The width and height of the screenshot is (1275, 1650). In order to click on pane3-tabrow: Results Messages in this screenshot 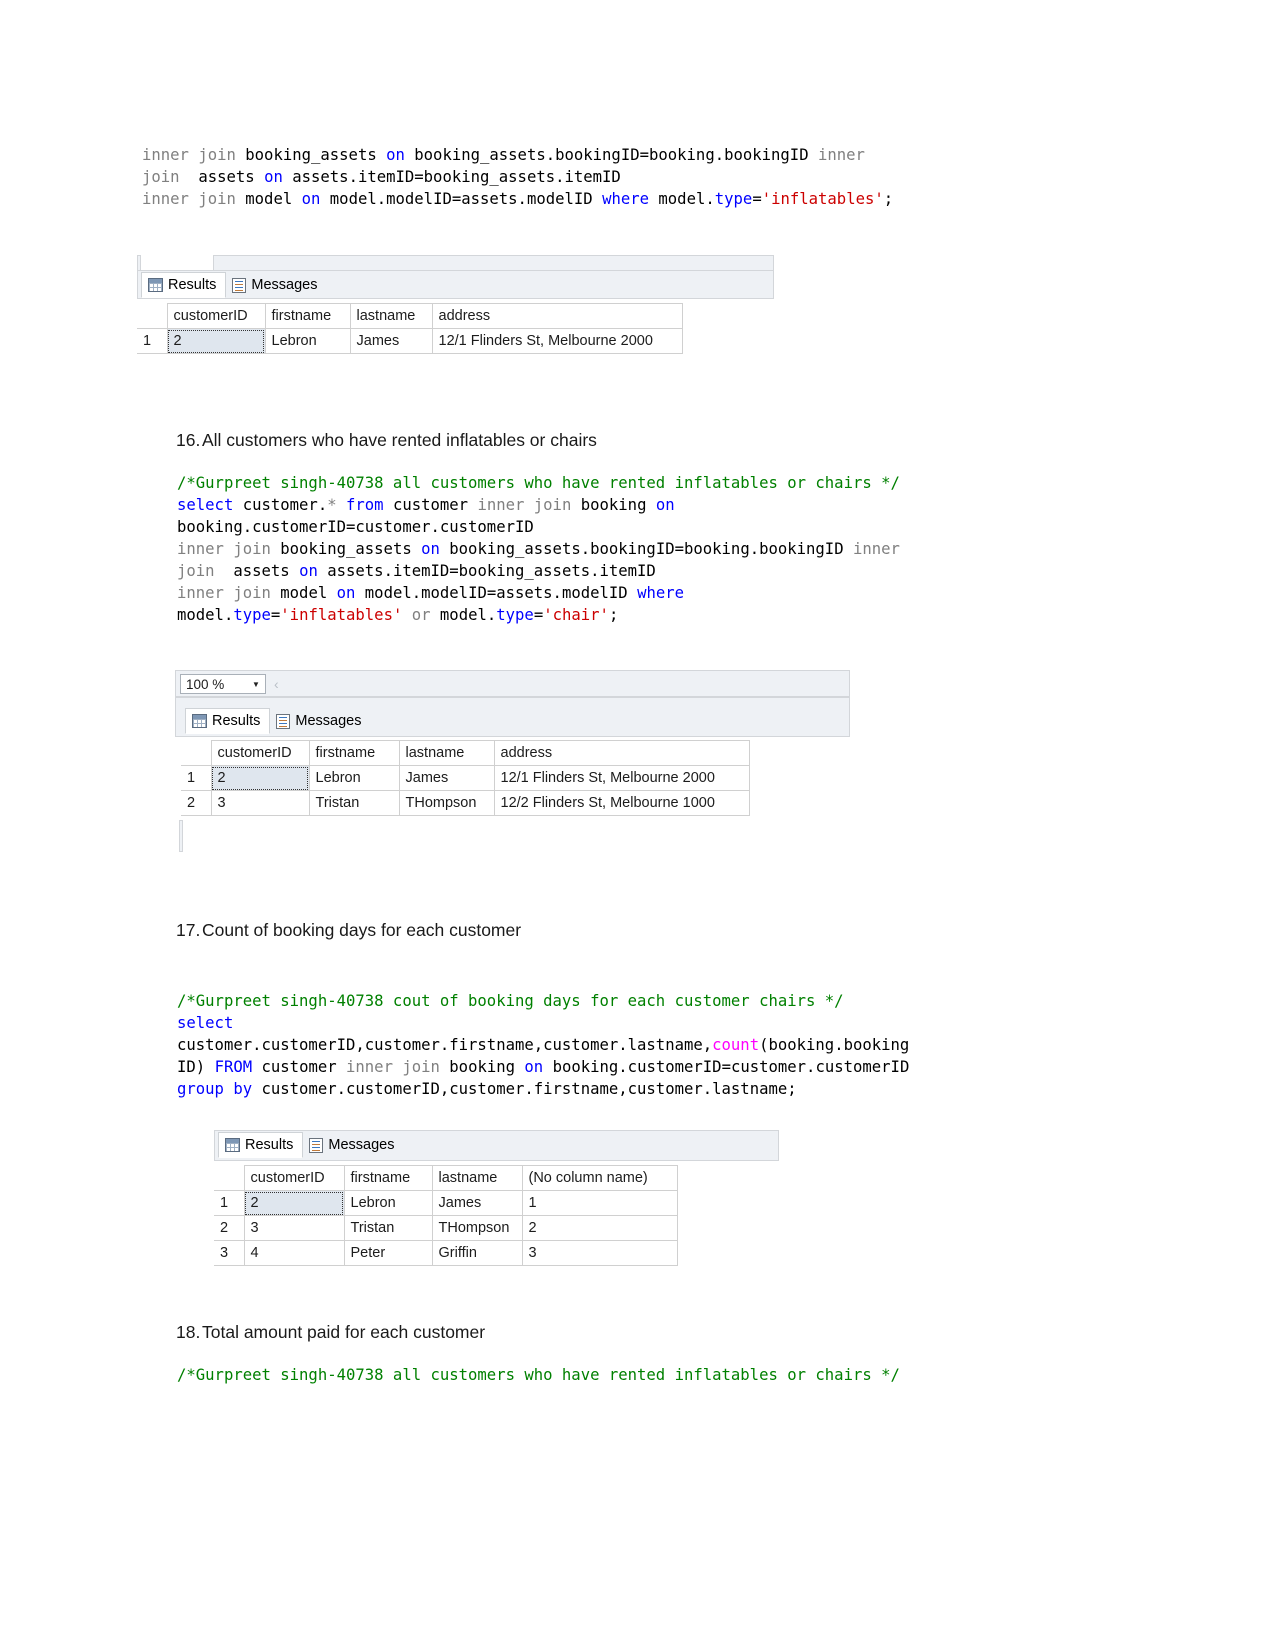, I will do `click(310, 1144)`.